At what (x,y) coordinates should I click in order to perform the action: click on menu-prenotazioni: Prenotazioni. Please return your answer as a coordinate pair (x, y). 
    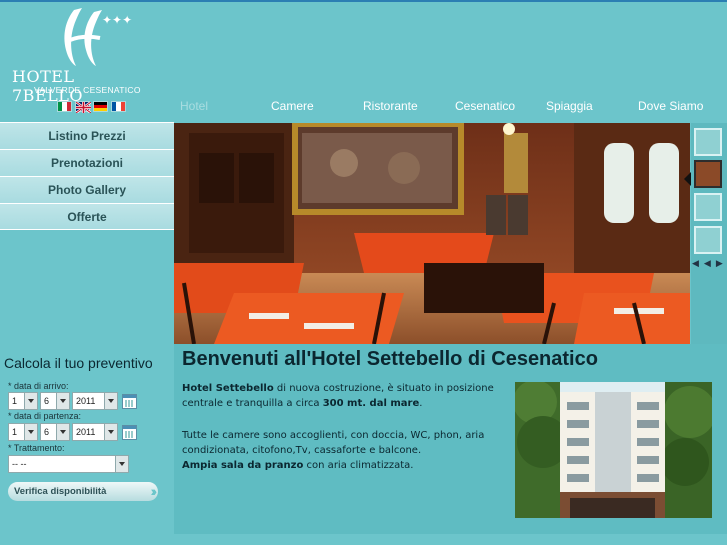
    Looking at the image, I should click on (87, 162).